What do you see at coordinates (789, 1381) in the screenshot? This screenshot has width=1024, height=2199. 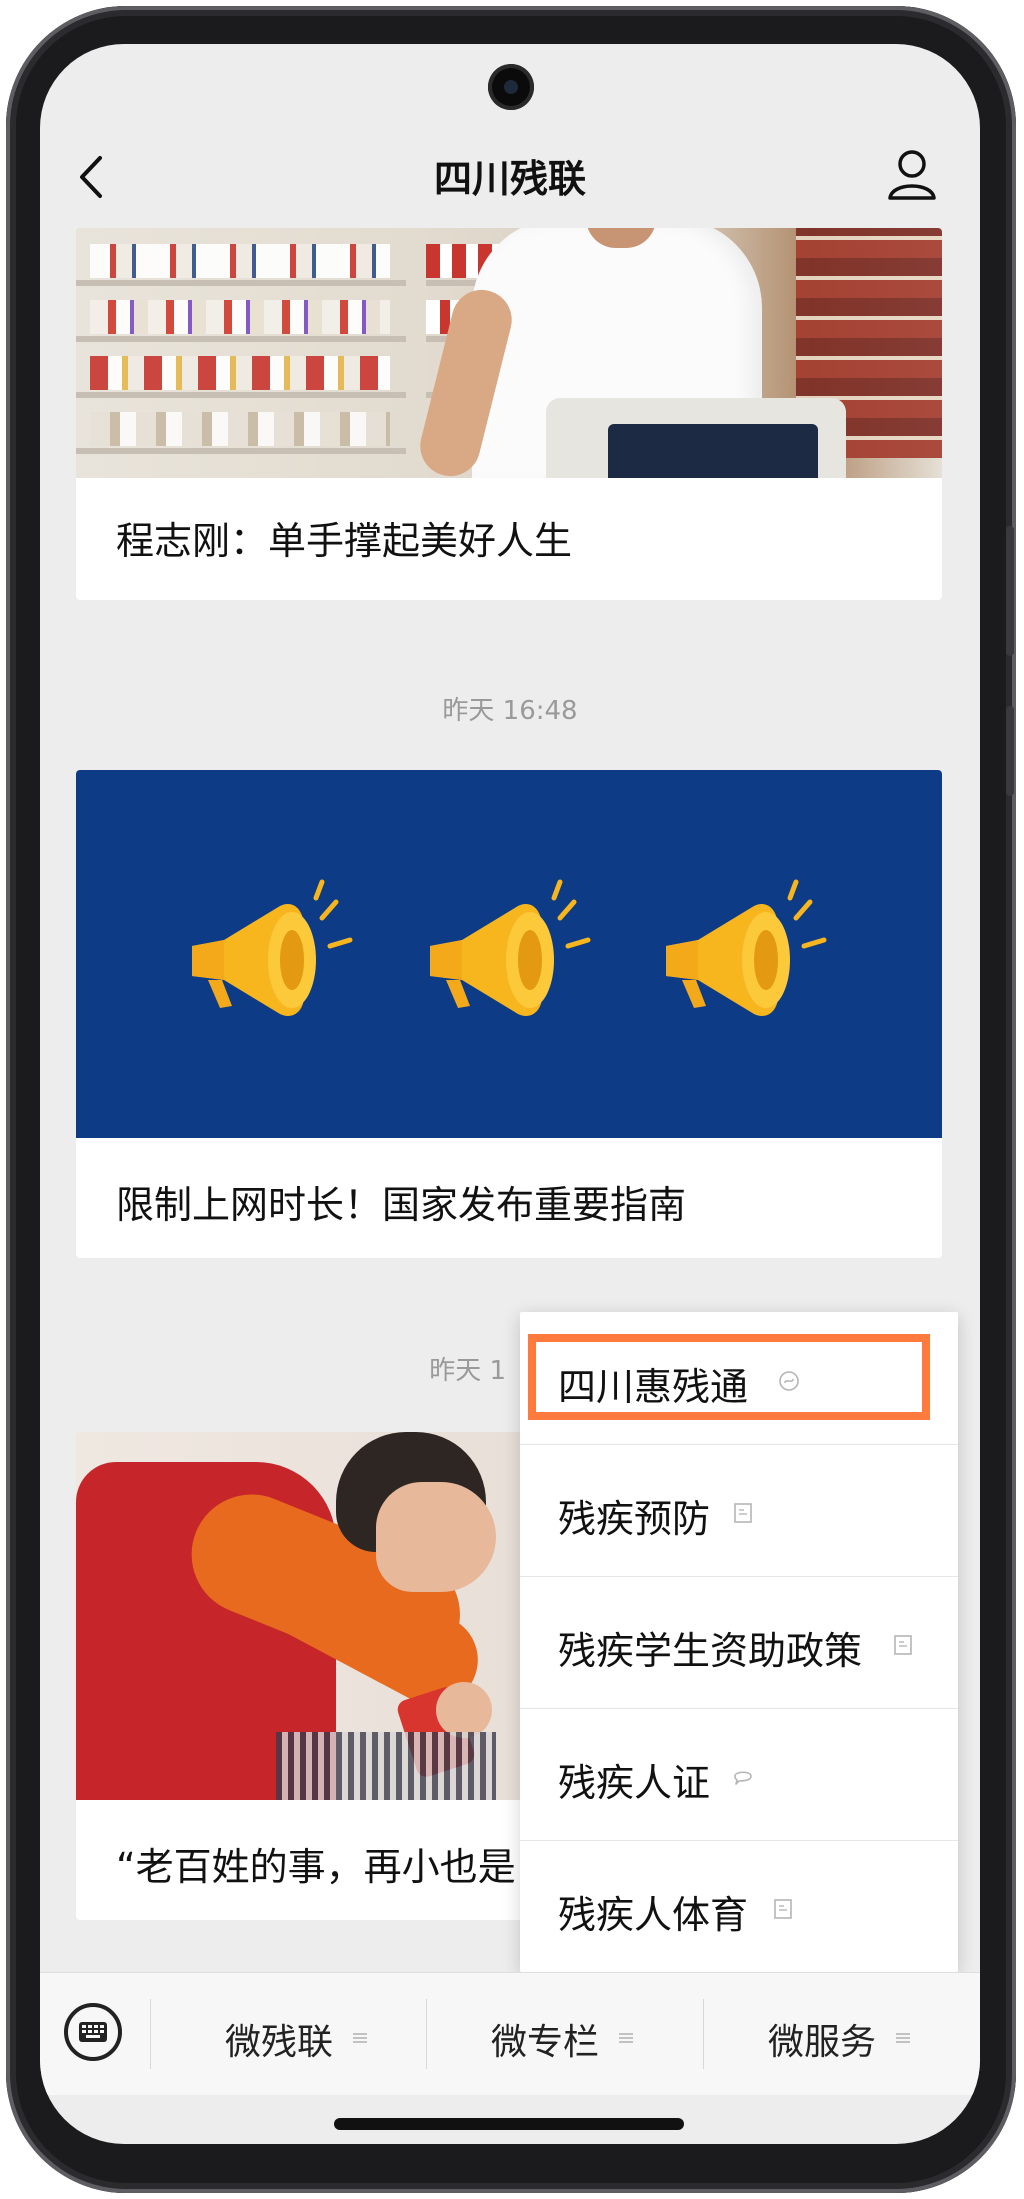 I see `mini-program-icon` at bounding box center [789, 1381].